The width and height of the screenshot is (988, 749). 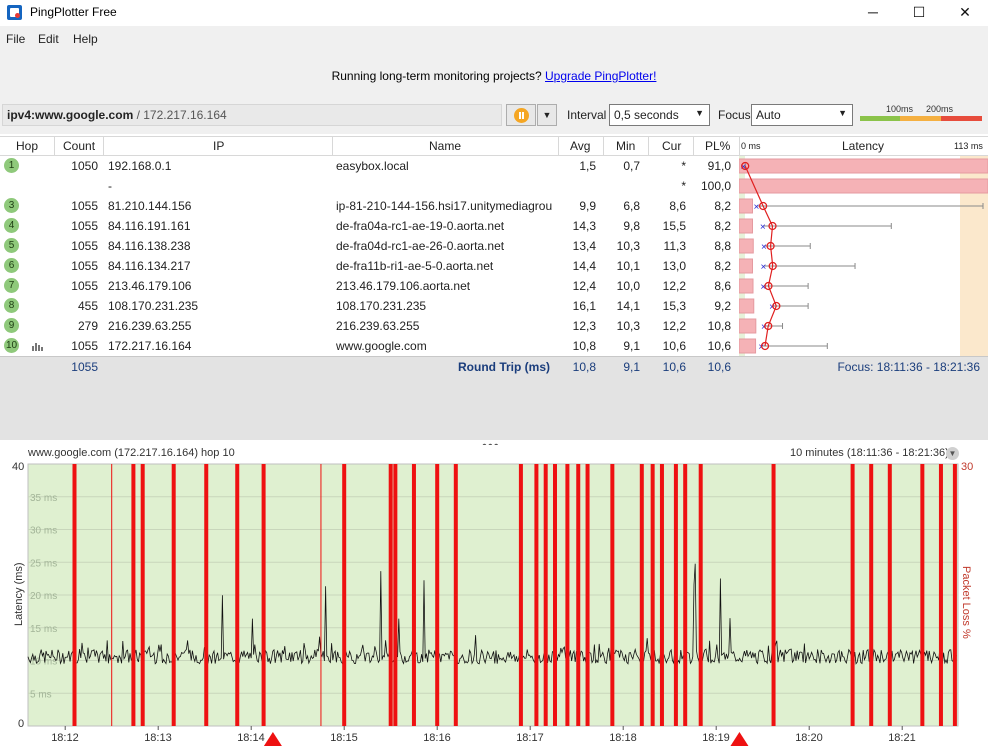 I want to click on alert-triangle-icon, so click(x=272, y=739).